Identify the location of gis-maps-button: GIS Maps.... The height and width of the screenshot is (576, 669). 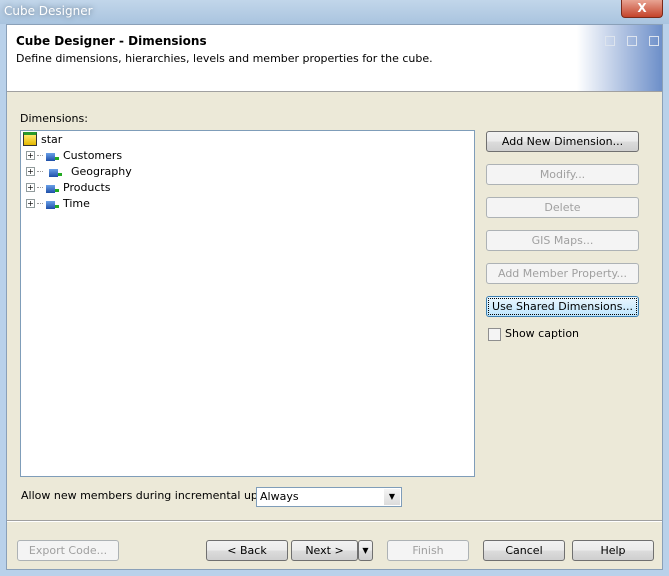
(562, 240).